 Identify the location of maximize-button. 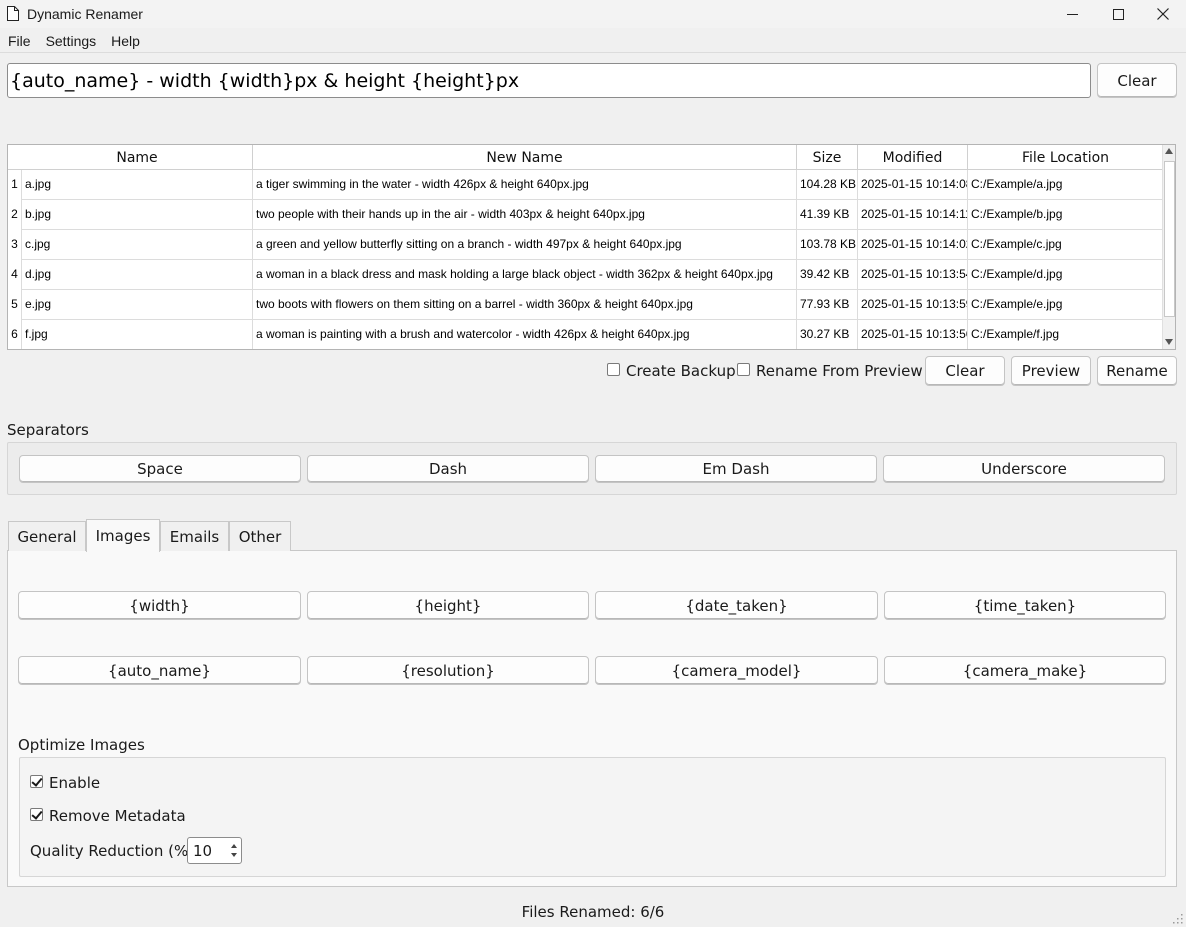
(1118, 14).